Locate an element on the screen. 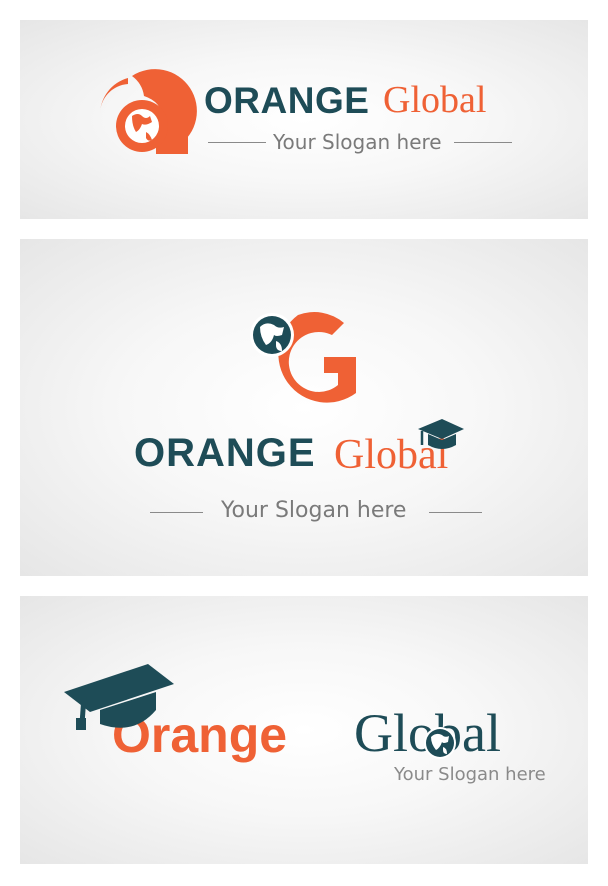  globe-icon is located at coordinates (440, 743).